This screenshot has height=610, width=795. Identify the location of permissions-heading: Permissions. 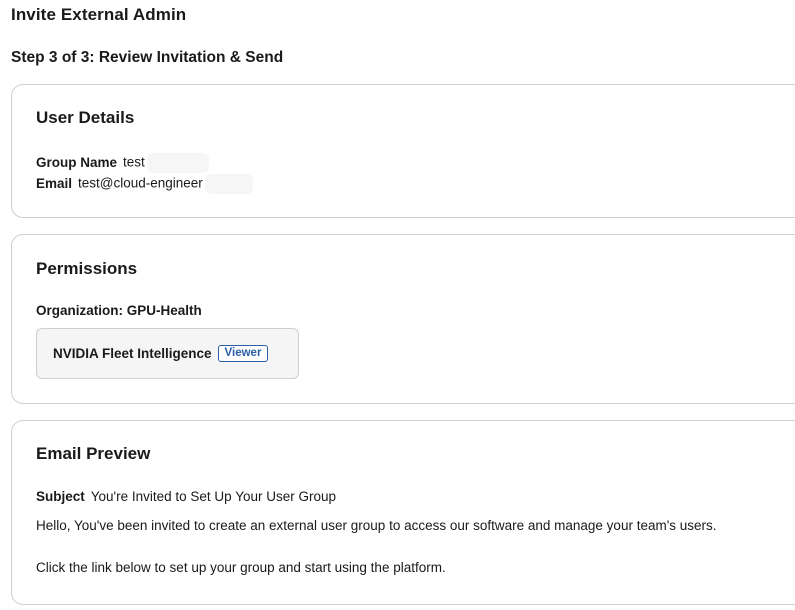
(87, 268).